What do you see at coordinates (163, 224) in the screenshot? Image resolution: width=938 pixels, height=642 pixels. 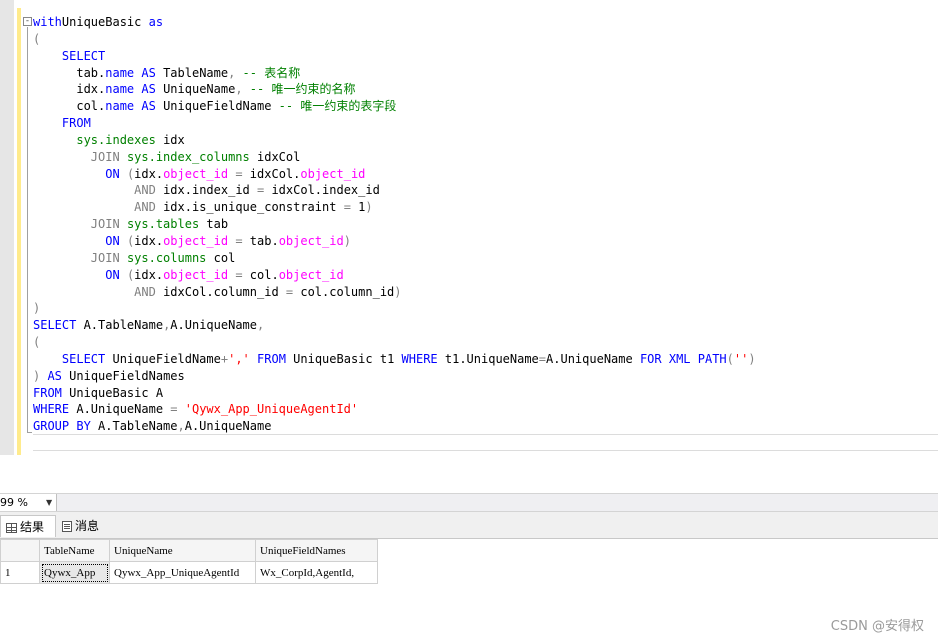 I see `code-token: sys.tables` at bounding box center [163, 224].